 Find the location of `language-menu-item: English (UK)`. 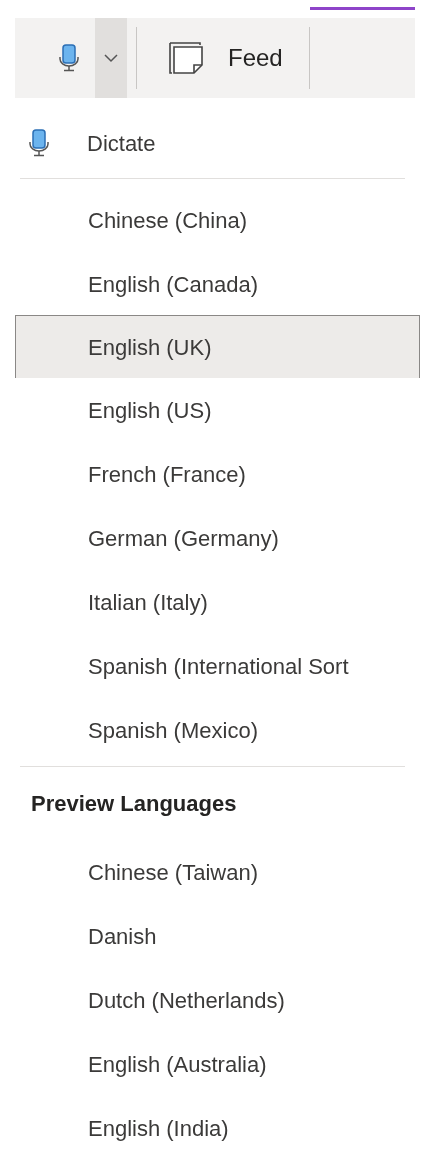

language-menu-item: English (UK) is located at coordinates (217, 347).